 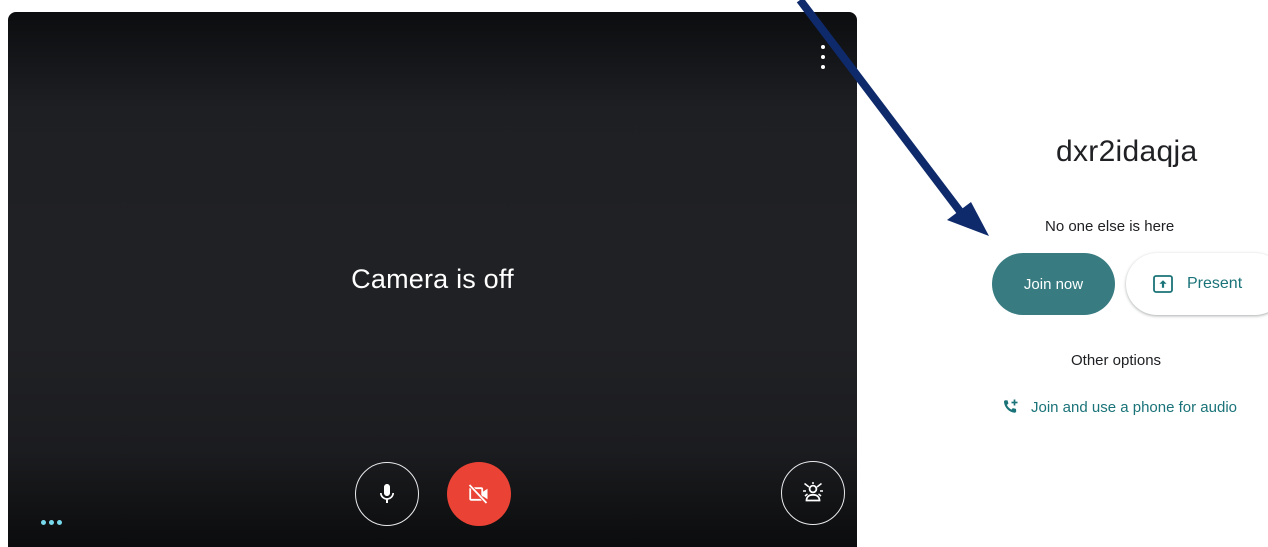 What do you see at coordinates (823, 57) in the screenshot?
I see `more-vert-icon` at bounding box center [823, 57].